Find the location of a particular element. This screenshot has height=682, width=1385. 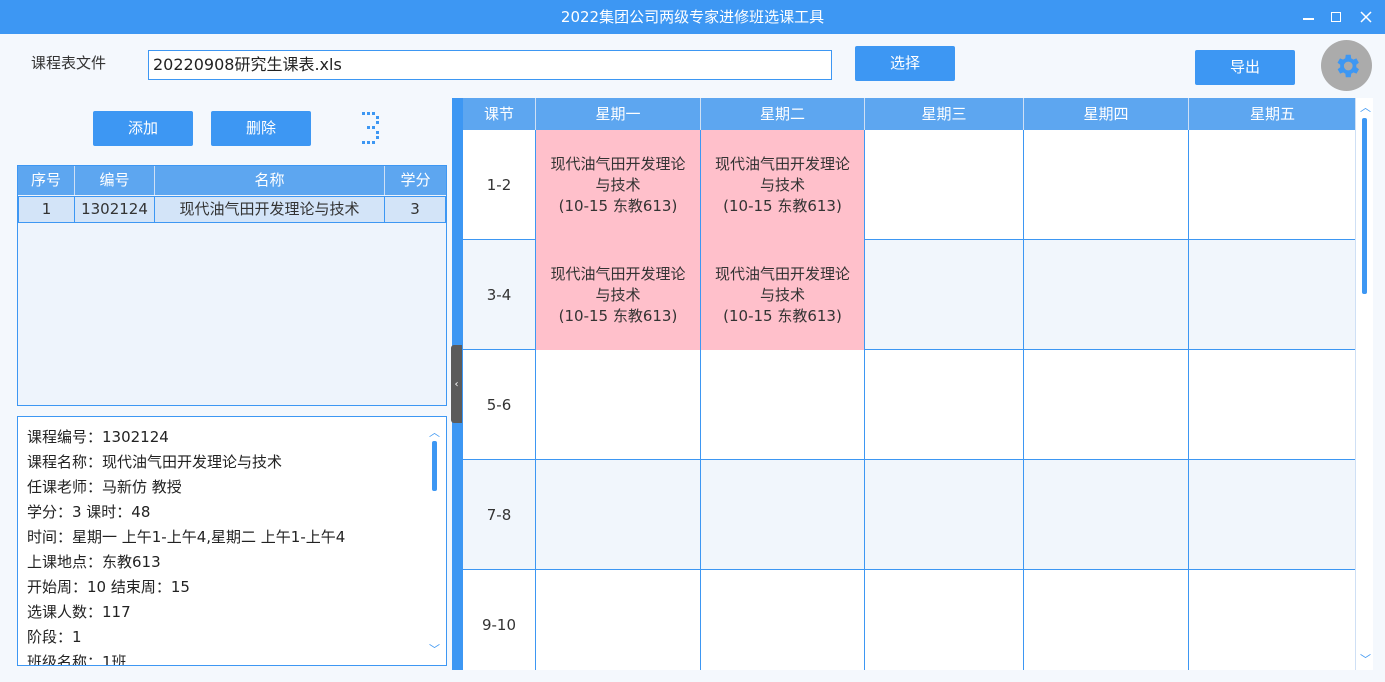

detail-line: 班级名称：1班 is located at coordinates (77, 659).